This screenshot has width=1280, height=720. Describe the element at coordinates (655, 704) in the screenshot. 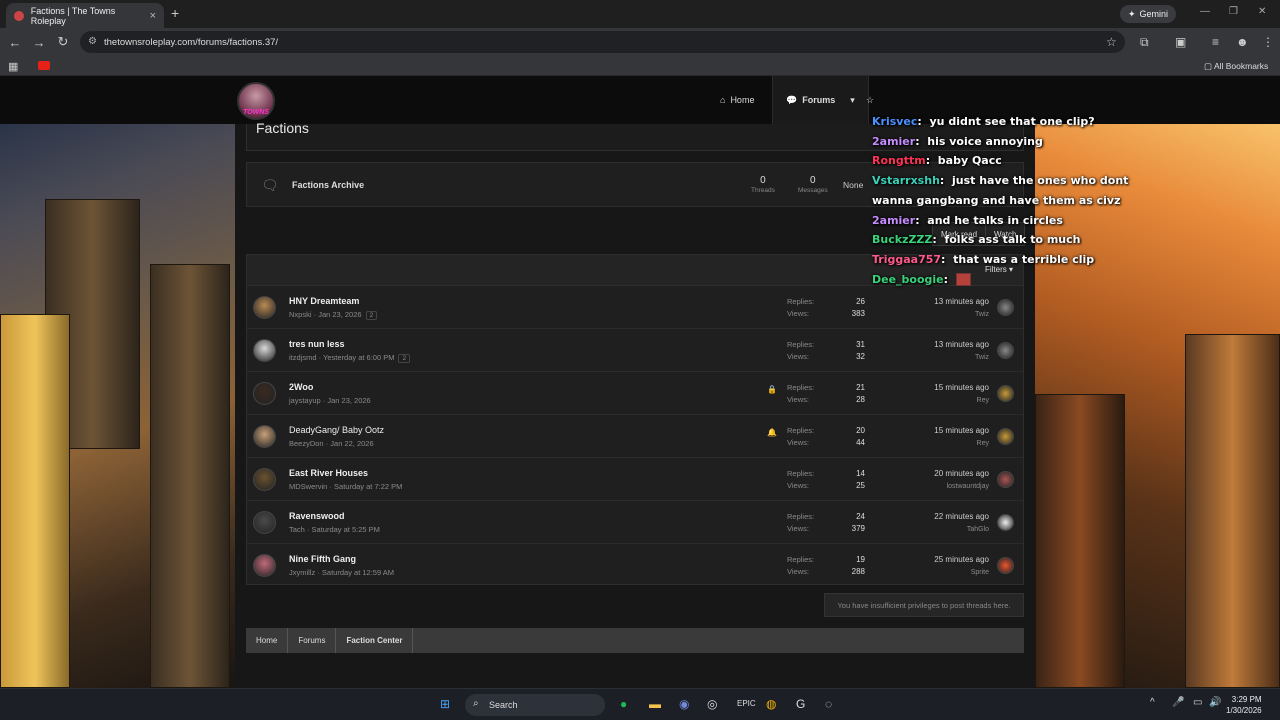

I see `file-explorer-icon: ▬` at that location.